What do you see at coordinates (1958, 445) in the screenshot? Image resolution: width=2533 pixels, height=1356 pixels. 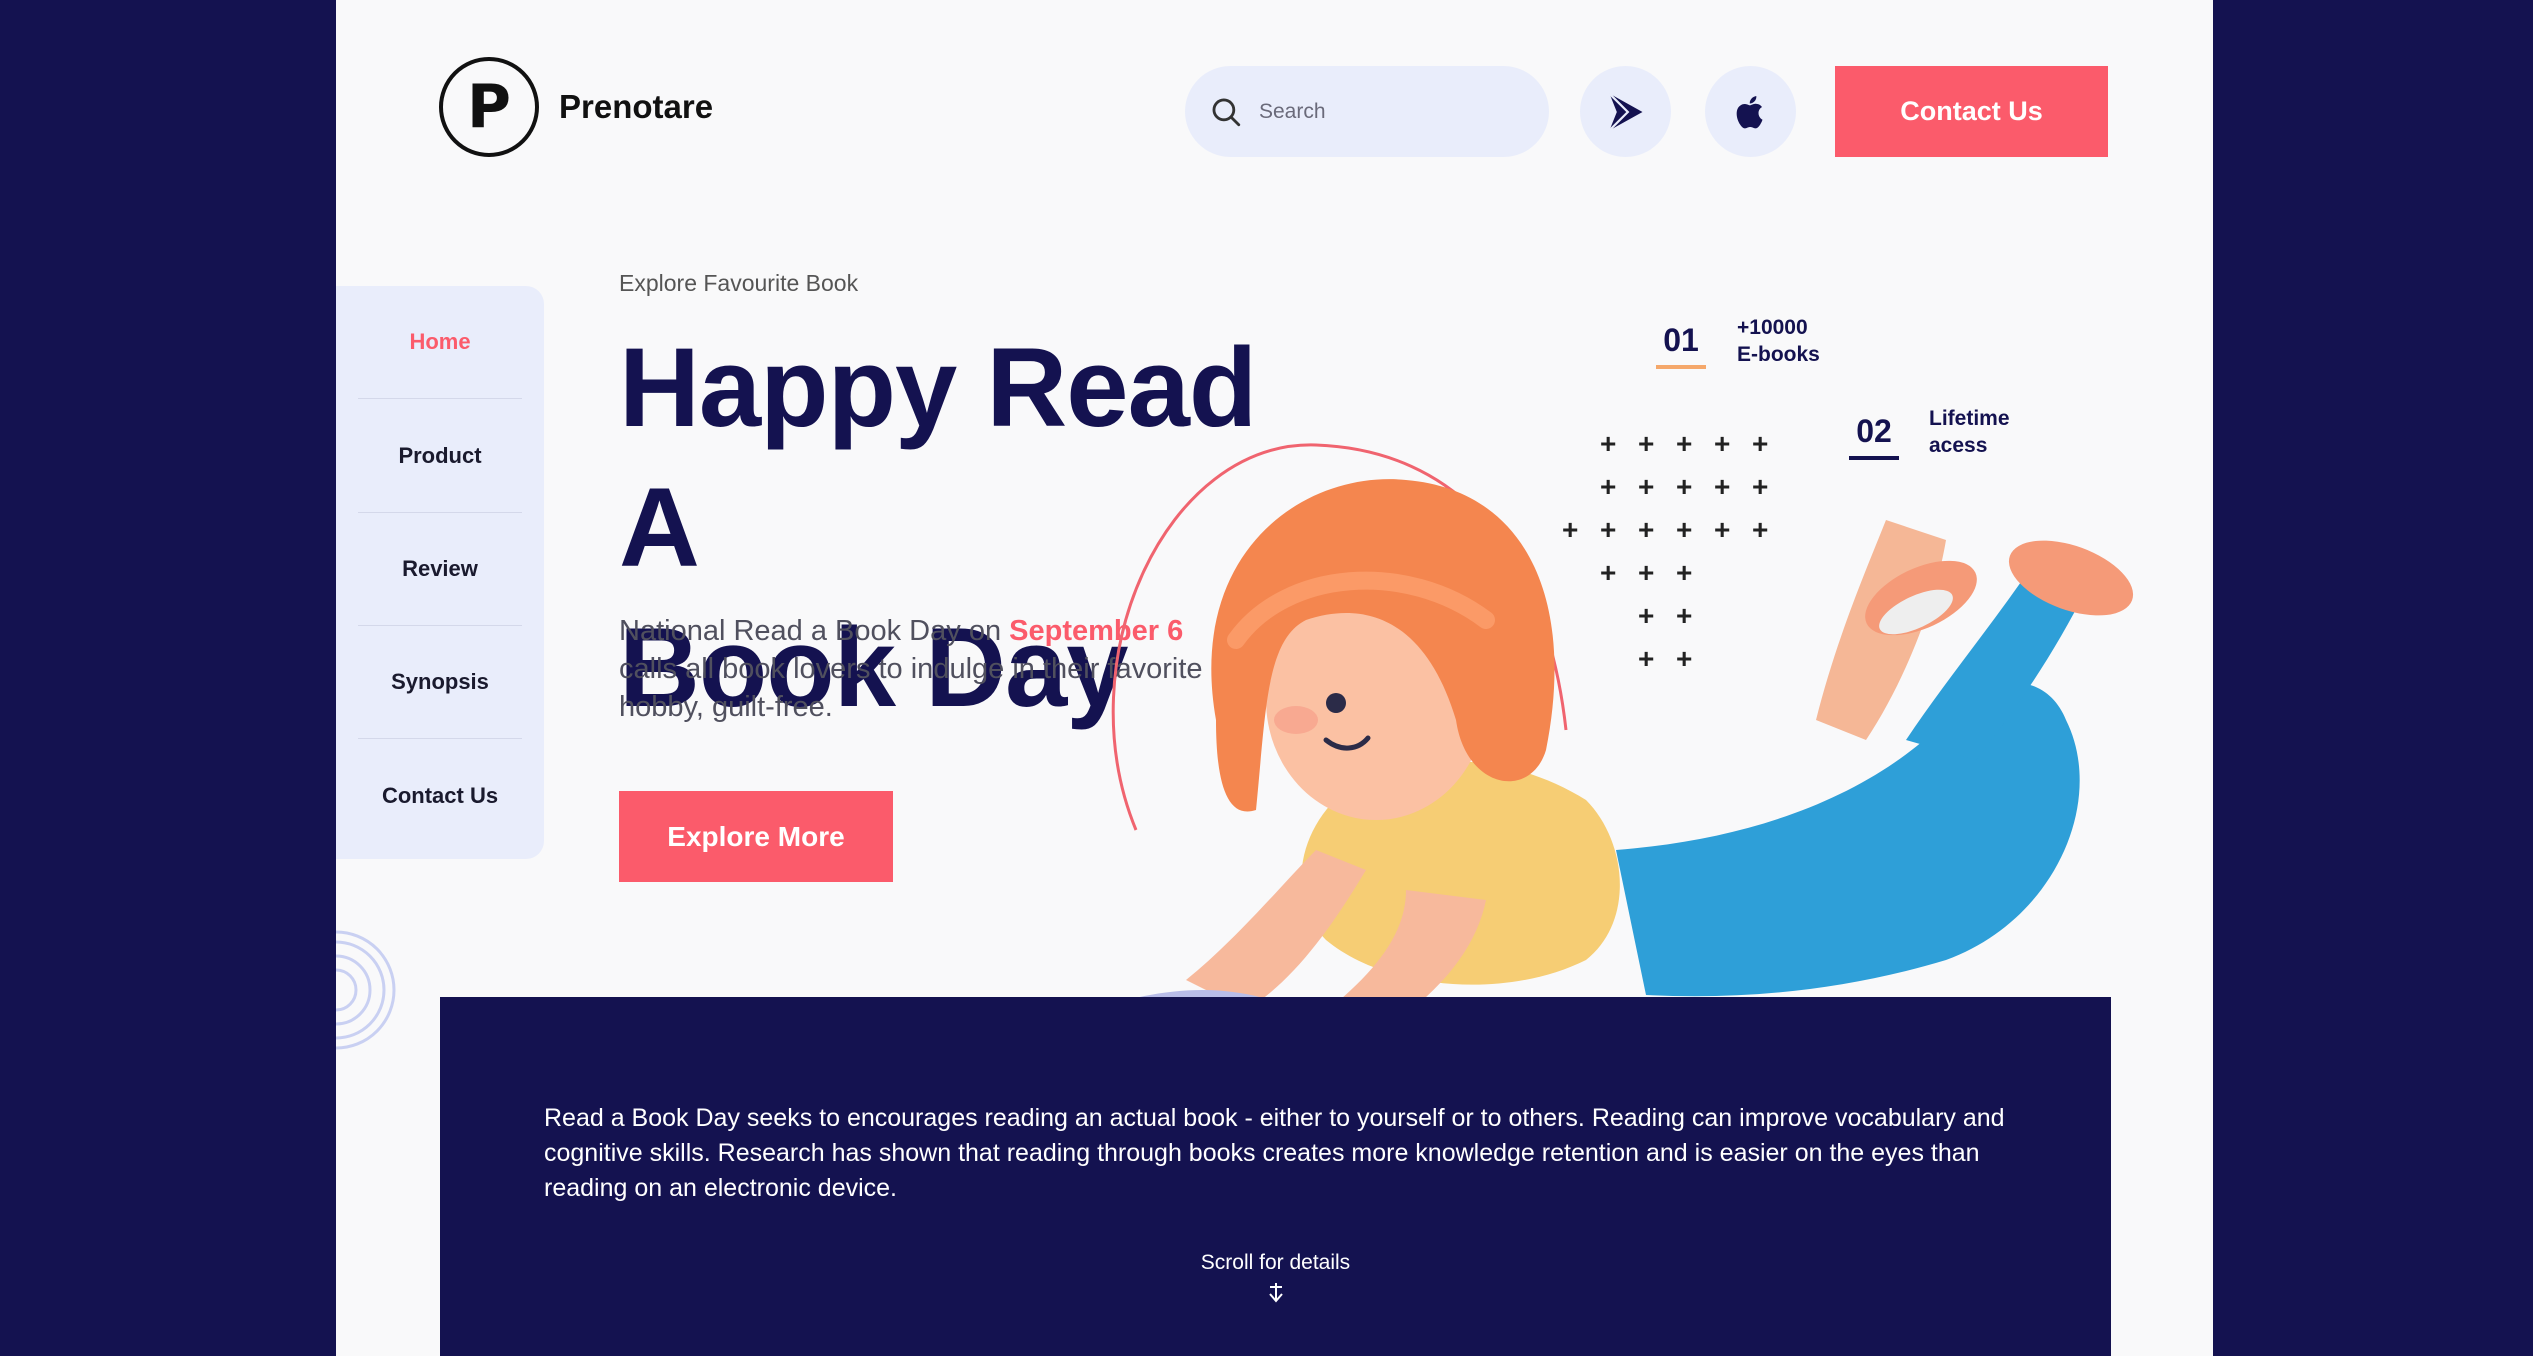 I see `stat-label-2-line-2: acess` at bounding box center [1958, 445].